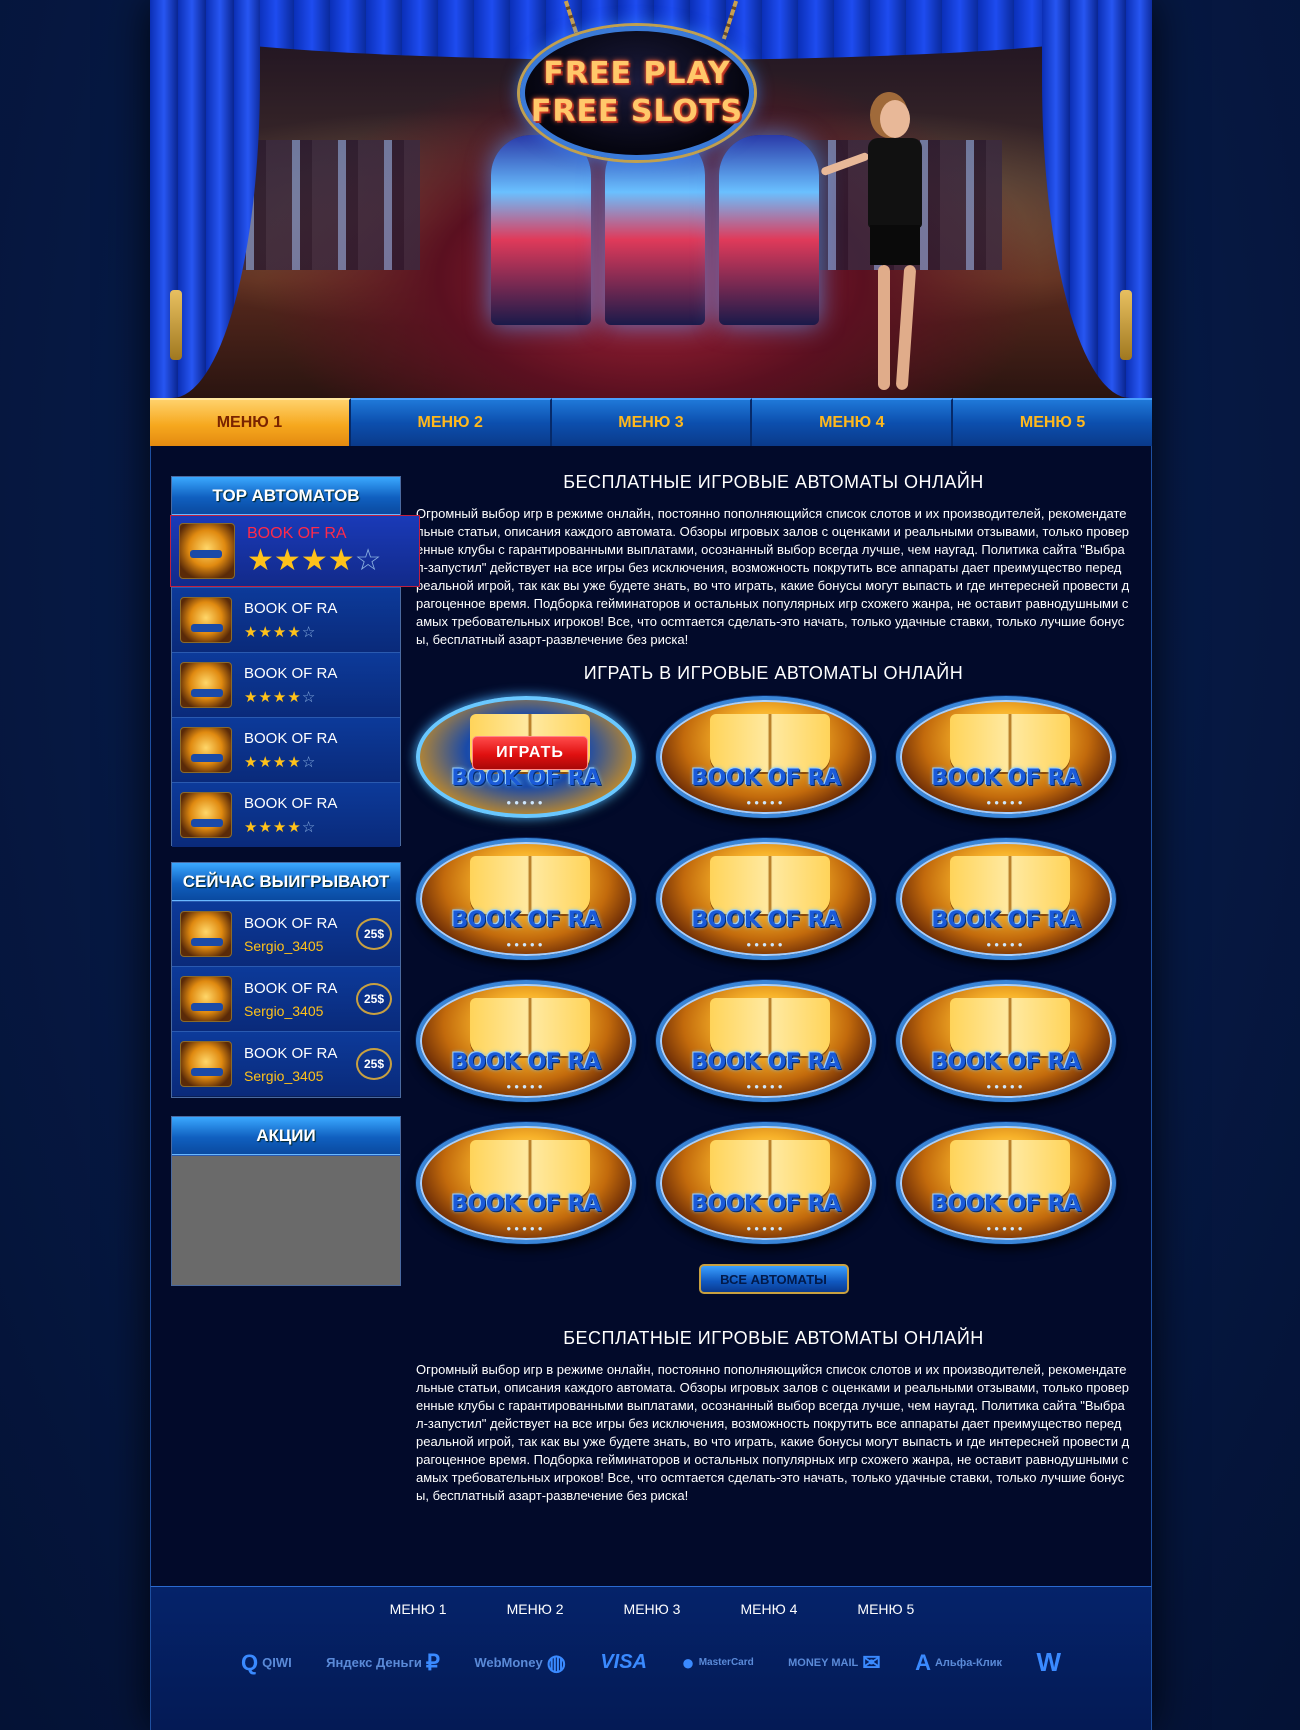 This screenshot has height=1730, width=1300. What do you see at coordinates (250, 422) in the screenshot?
I see `nav-item-menu-1: МЕНЮ 1` at bounding box center [250, 422].